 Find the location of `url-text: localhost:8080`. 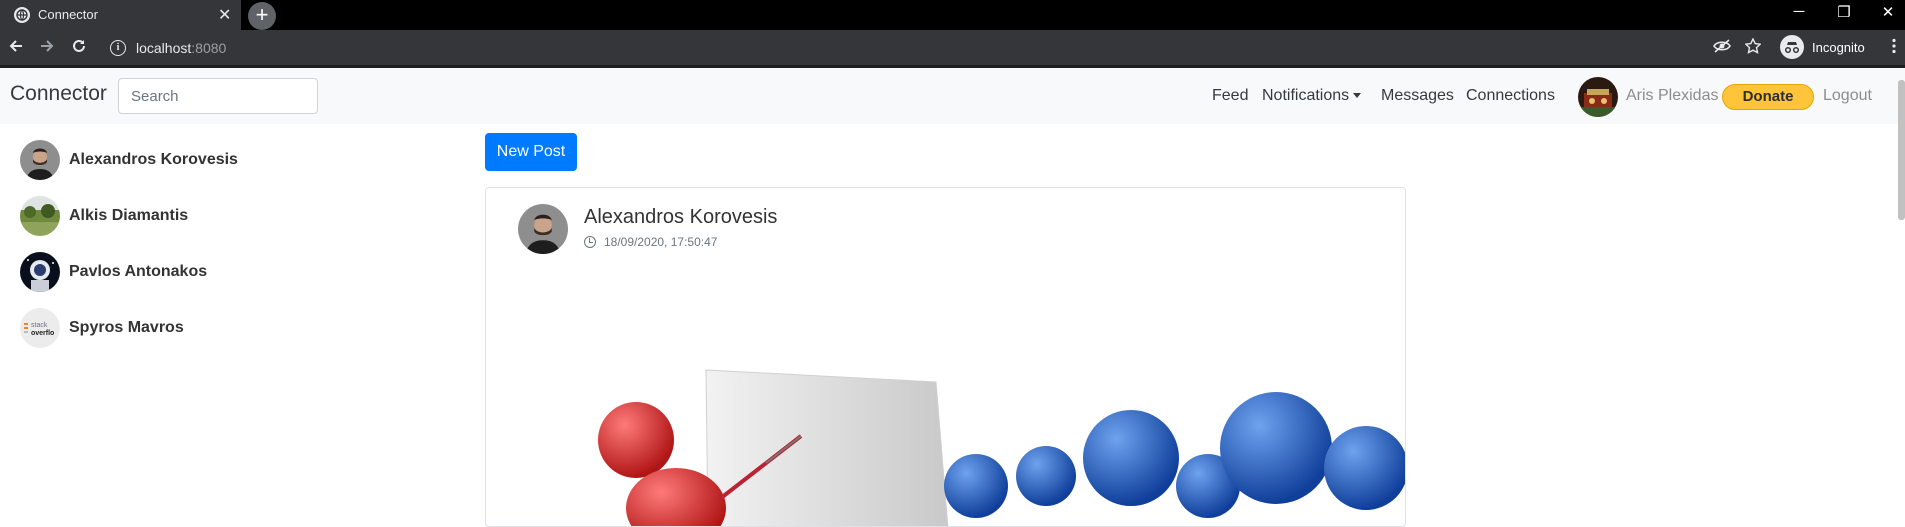

url-text: localhost:8080 is located at coordinates (181, 48).